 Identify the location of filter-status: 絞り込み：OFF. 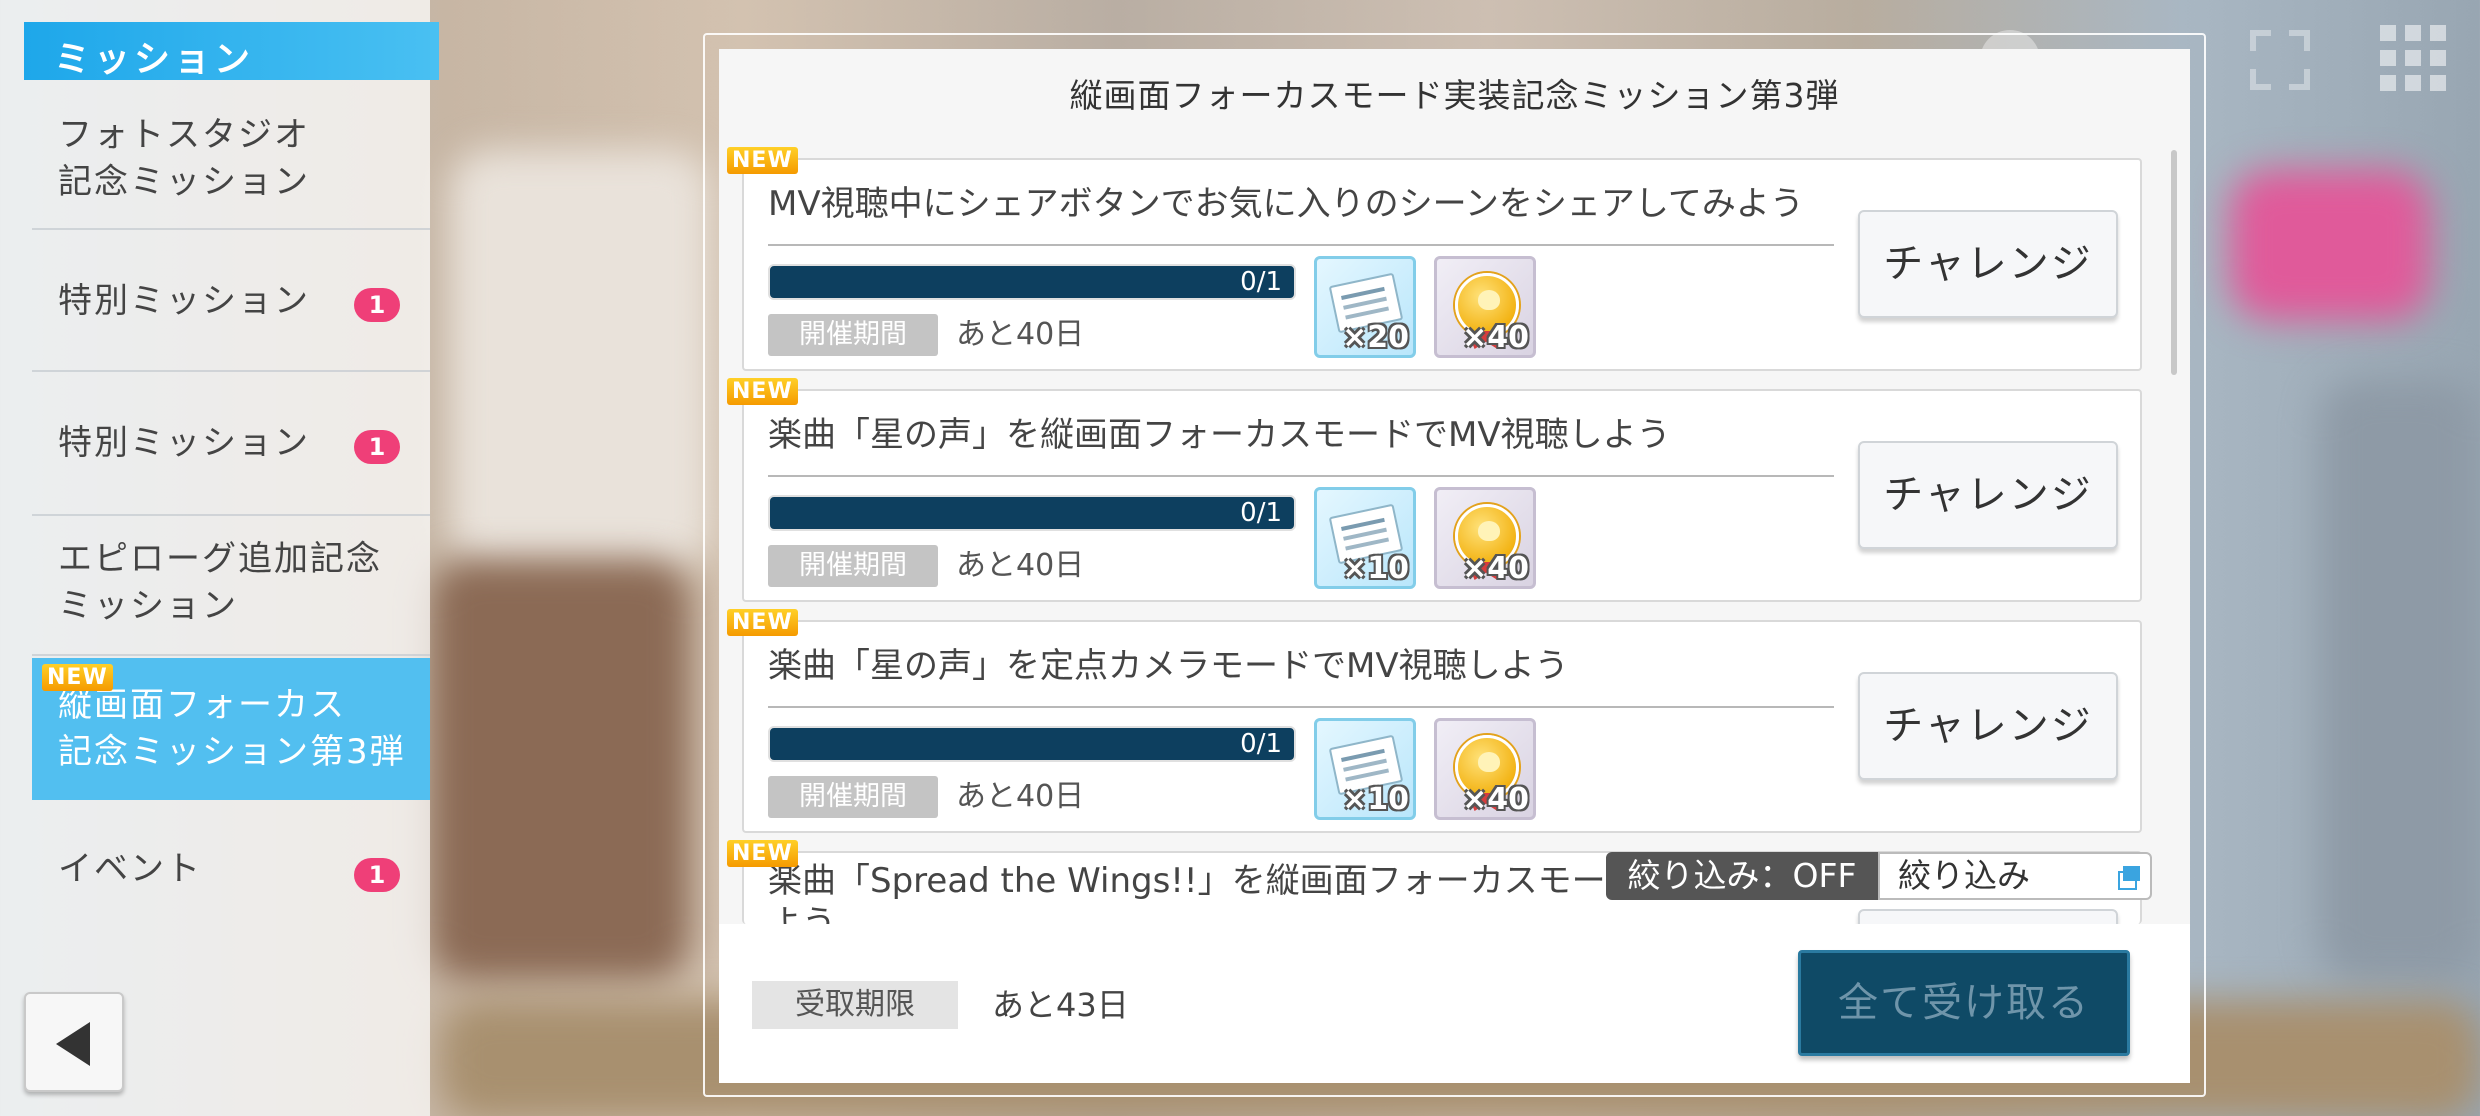
(1742, 876).